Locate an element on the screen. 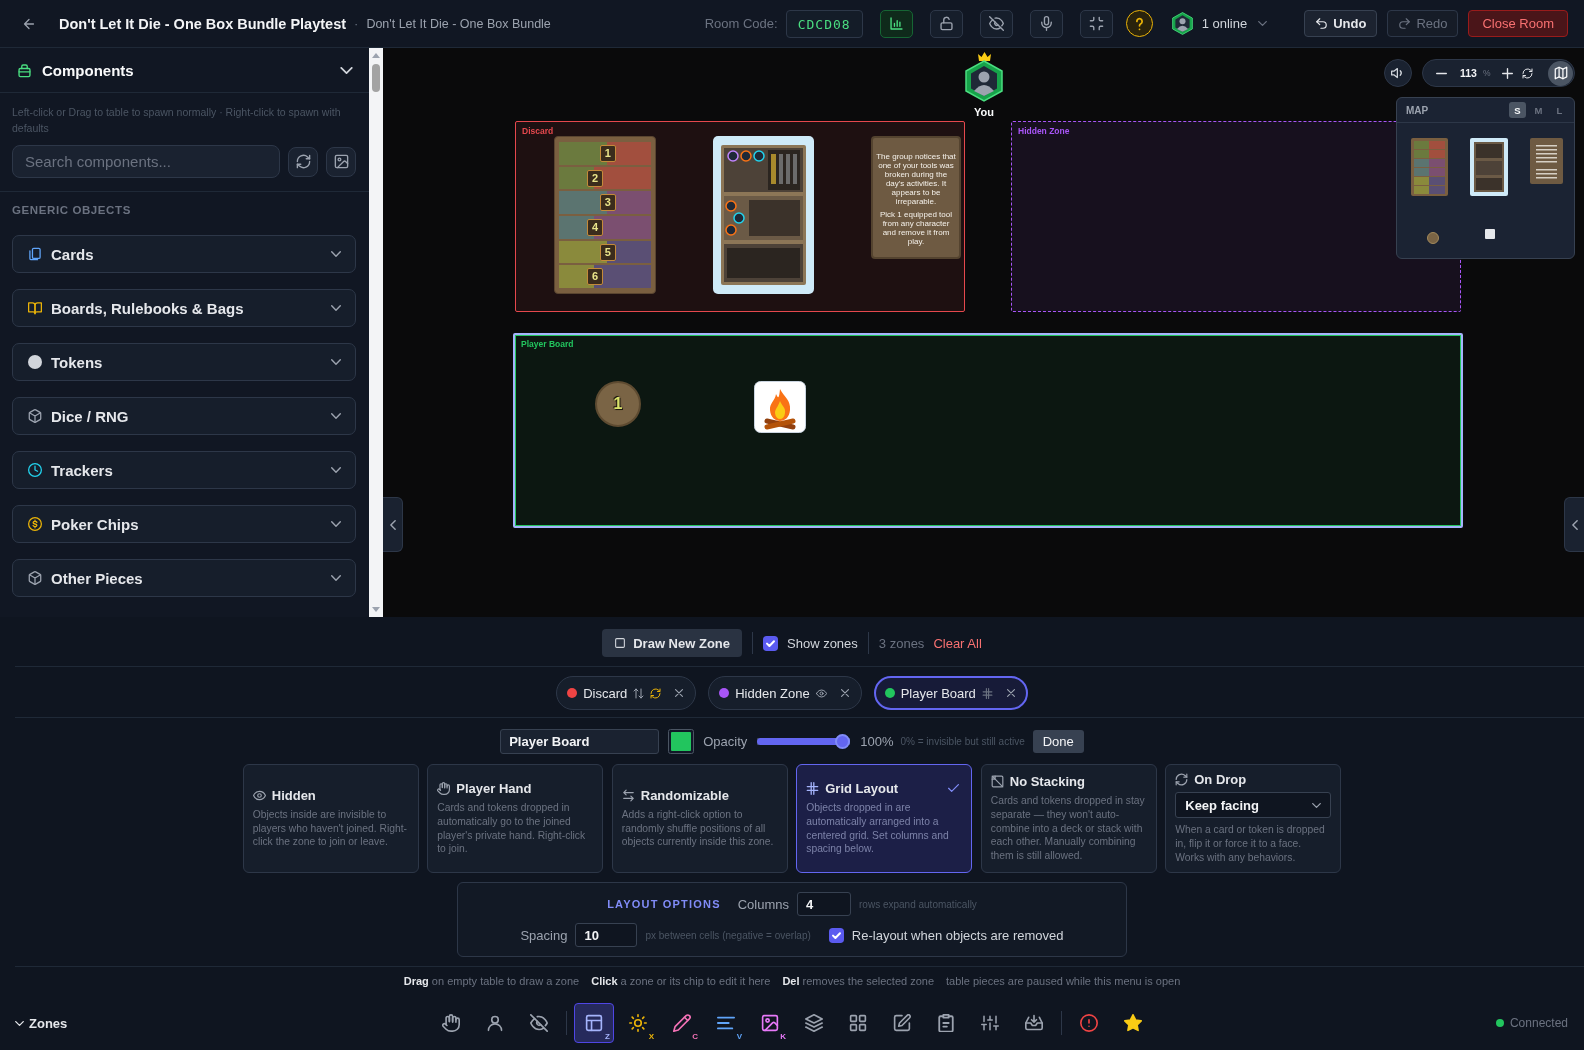  zone-count: 3 zones is located at coordinates (901, 643).